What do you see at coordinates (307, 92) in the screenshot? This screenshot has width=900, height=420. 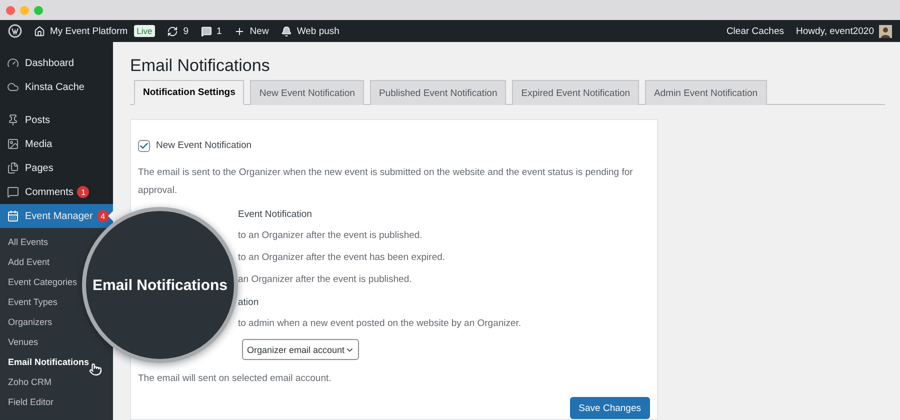 I see `tab: New Event Notification` at bounding box center [307, 92].